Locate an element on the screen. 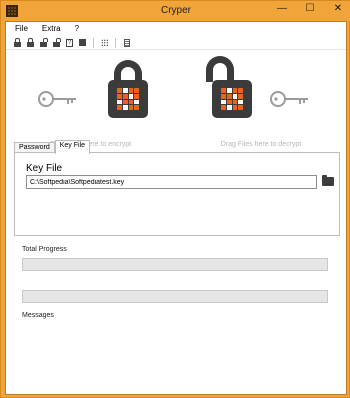  log-button is located at coordinates (126, 43).